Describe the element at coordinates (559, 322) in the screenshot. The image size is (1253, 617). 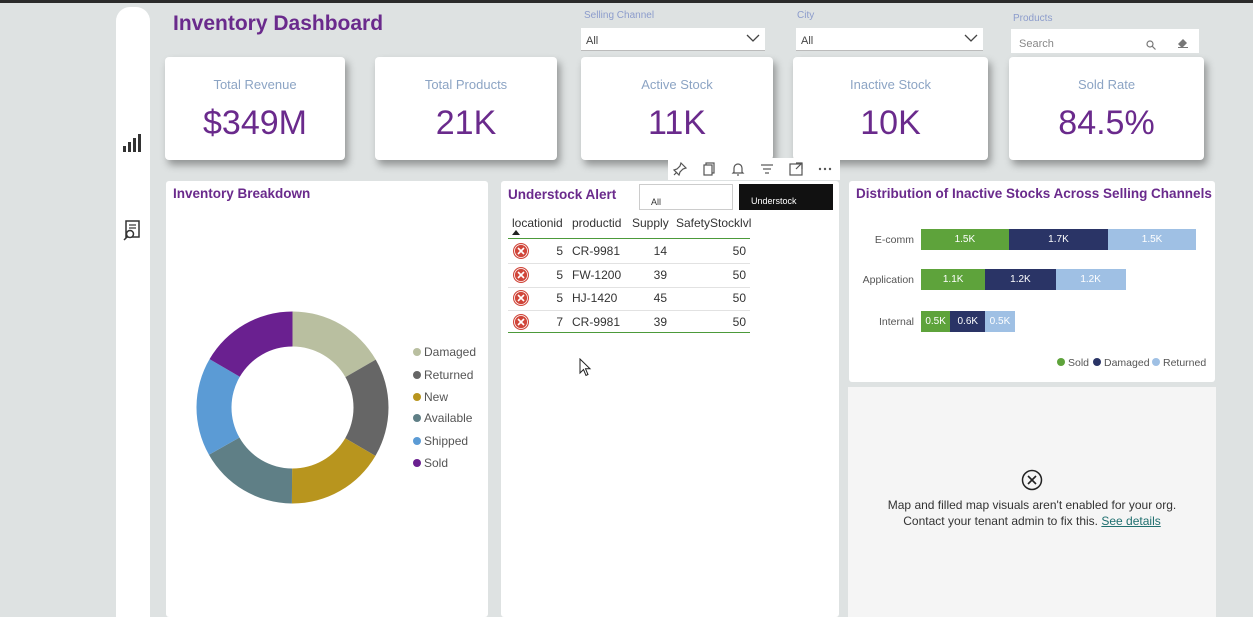
I see `cell-locationid: 7` at that location.